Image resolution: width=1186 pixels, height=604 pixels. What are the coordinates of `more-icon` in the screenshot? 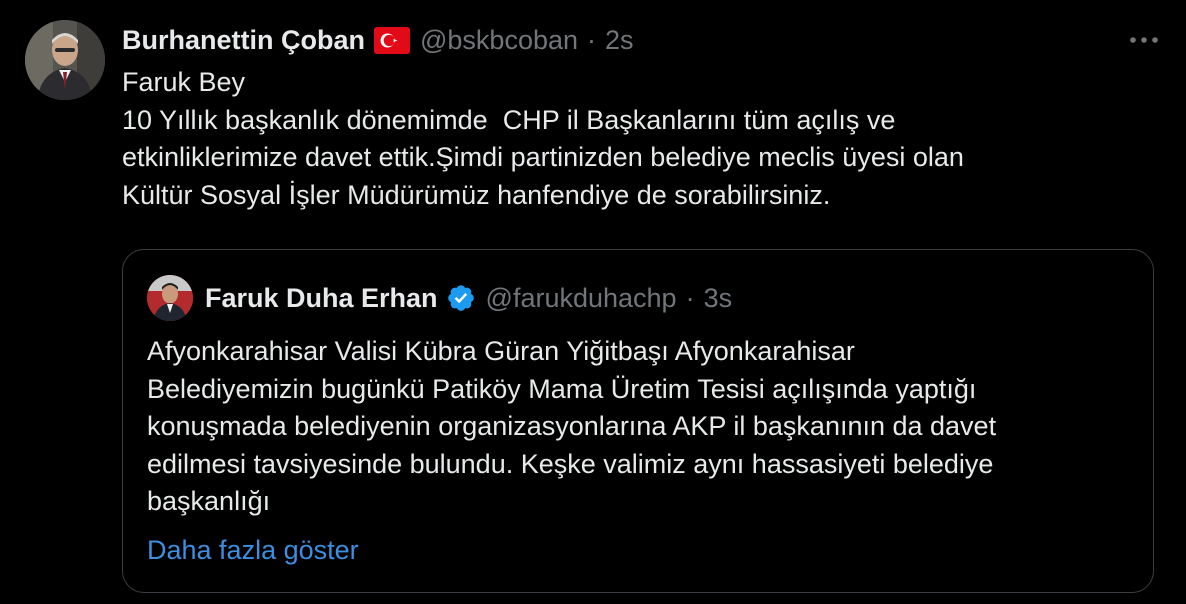 It's located at (1144, 40).